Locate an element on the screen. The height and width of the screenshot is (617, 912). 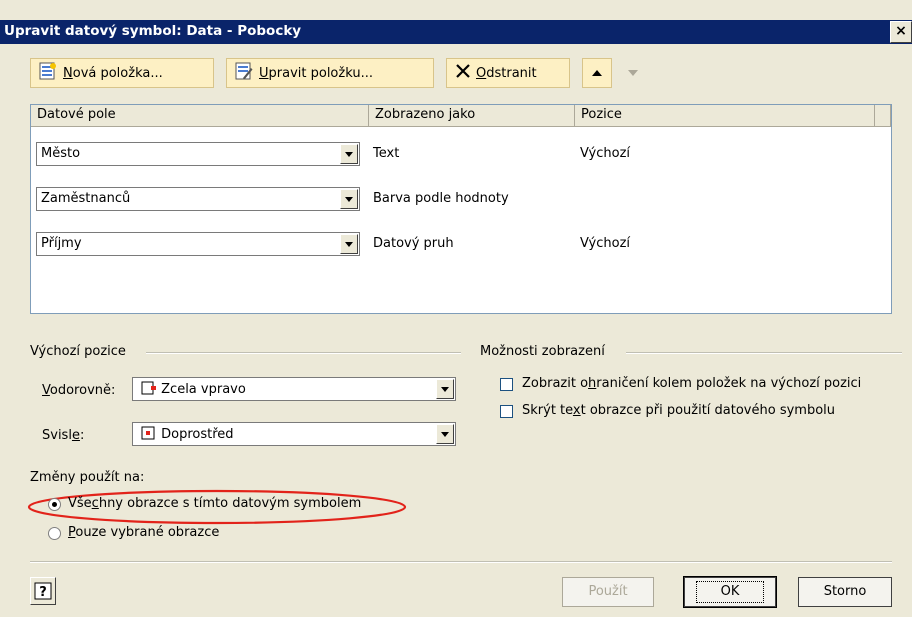
move-down-button is located at coordinates (633, 73).